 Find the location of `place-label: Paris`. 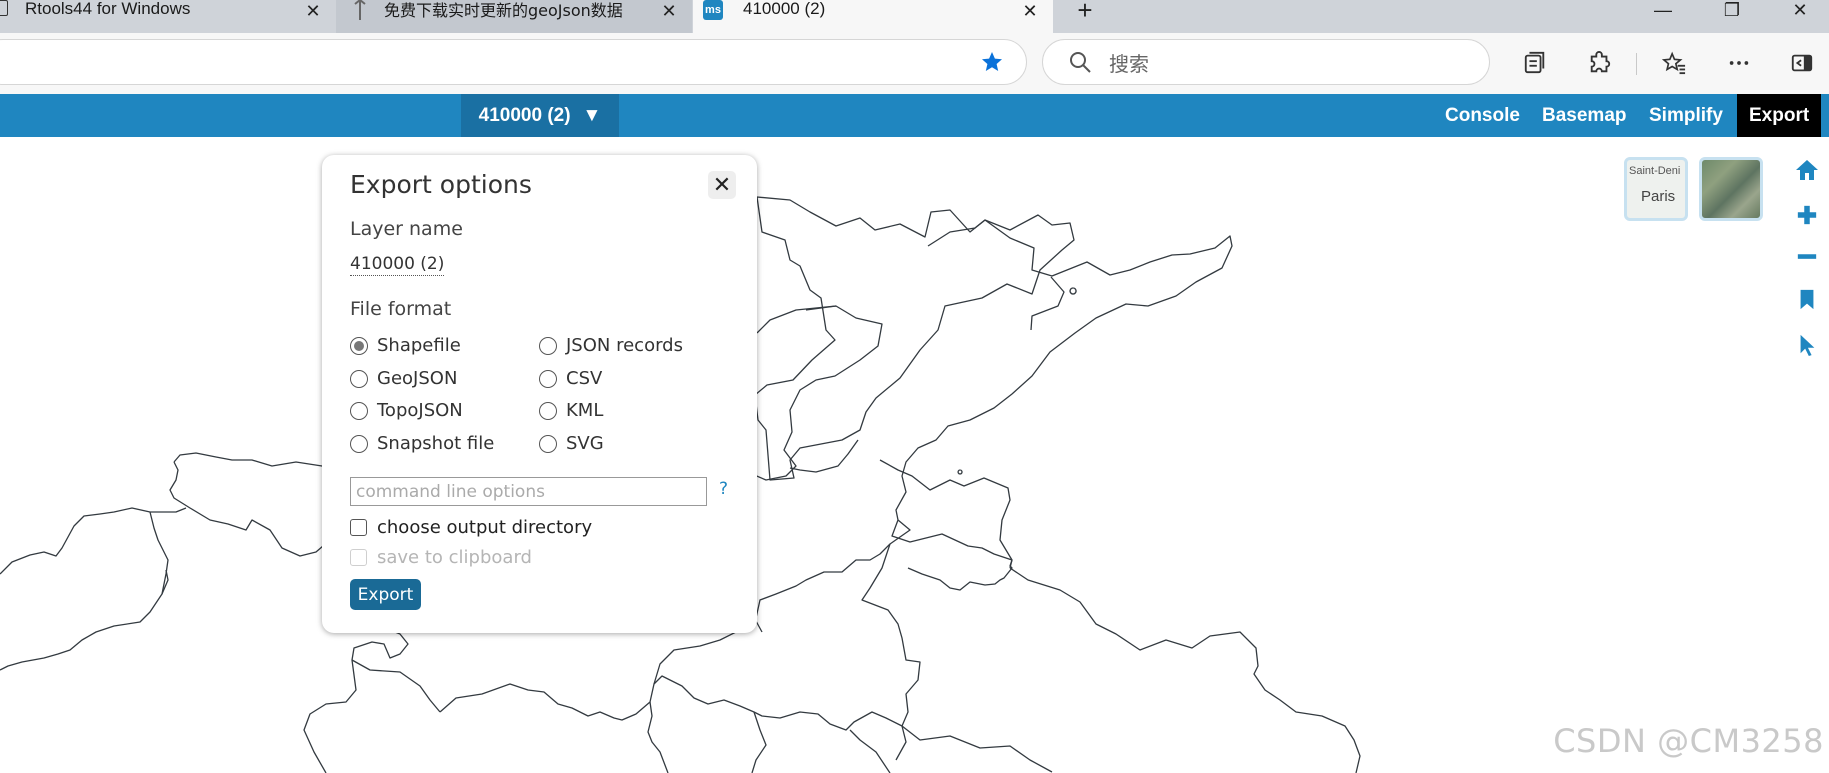

place-label: Paris is located at coordinates (1658, 196).